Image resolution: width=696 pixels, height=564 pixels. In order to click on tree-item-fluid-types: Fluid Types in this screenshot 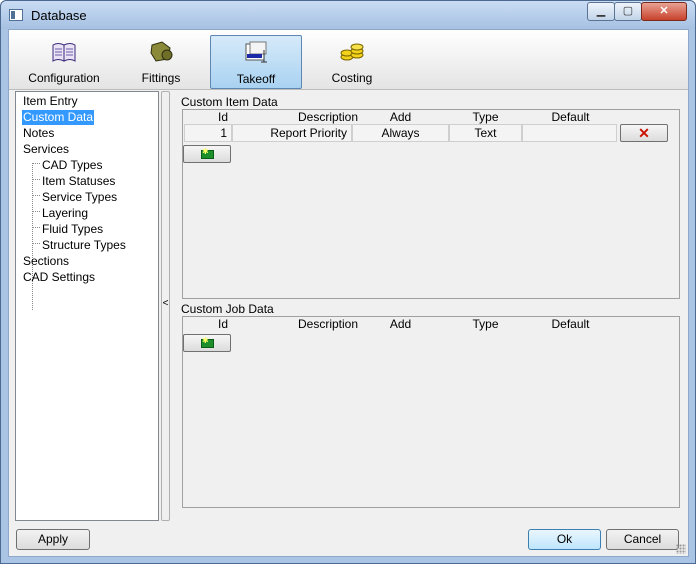, I will do `click(72, 229)`.